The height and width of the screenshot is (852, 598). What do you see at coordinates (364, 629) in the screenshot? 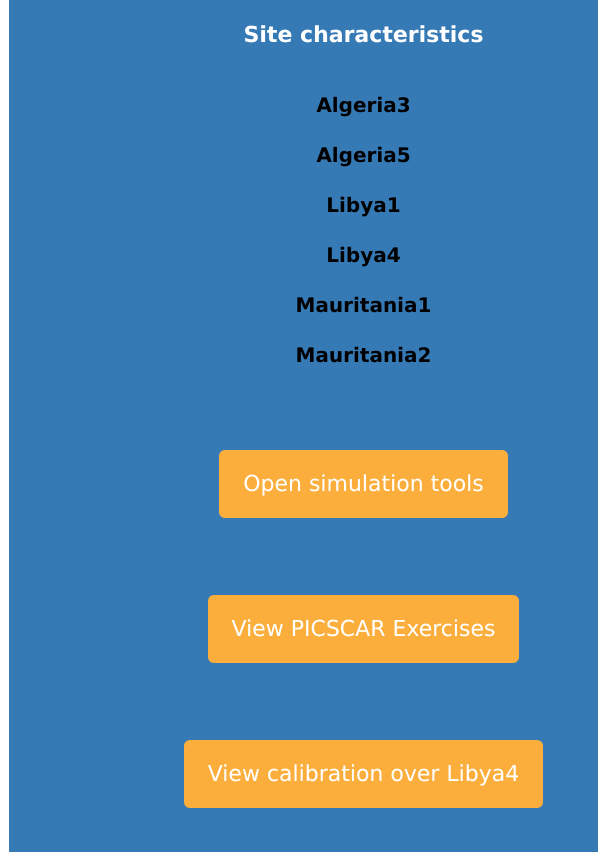
I see `action-button: View PICSCAR Exercises` at bounding box center [364, 629].